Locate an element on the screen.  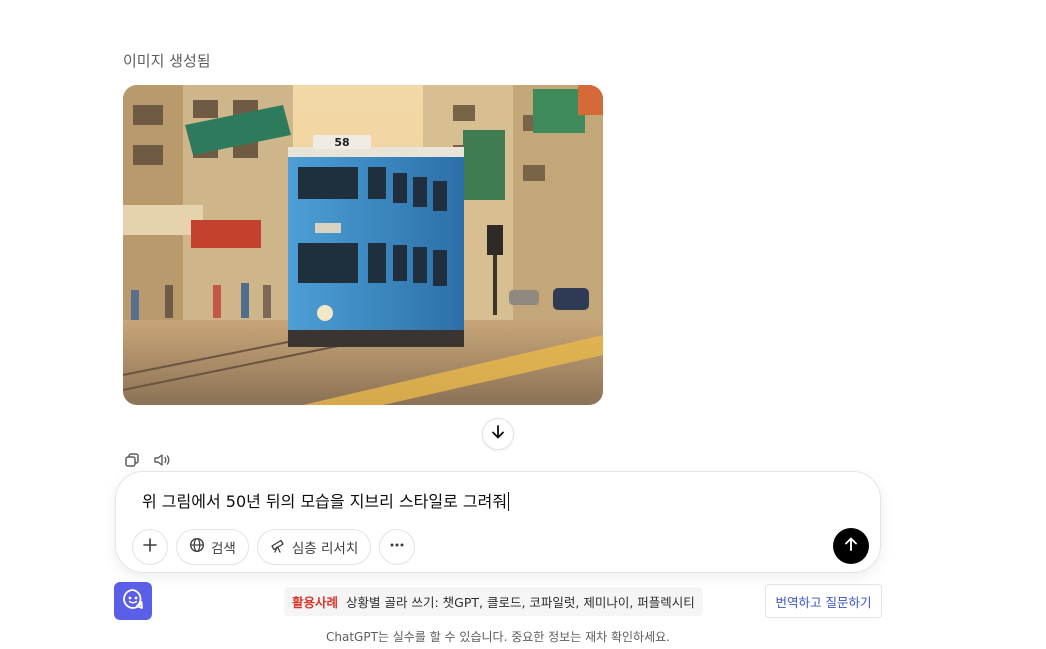
prompt-input: 위 그림에서 50년 뒤의 모습을 지브리 스타일로 그려줘 is located at coordinates (326, 500).